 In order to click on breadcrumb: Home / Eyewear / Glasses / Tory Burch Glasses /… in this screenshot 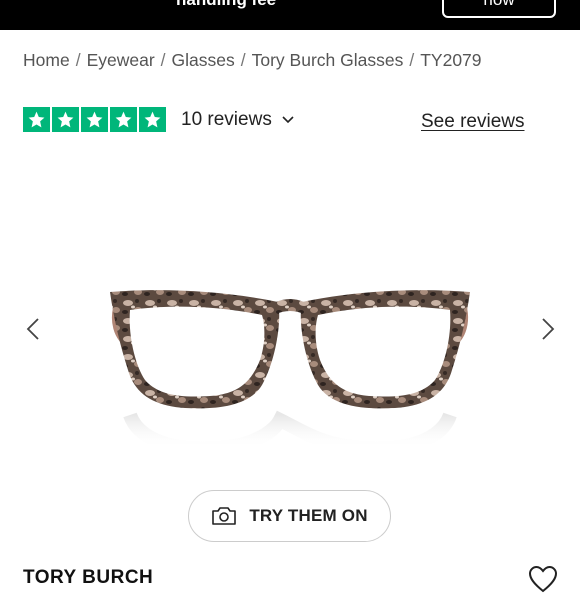, I will do `click(252, 60)`.